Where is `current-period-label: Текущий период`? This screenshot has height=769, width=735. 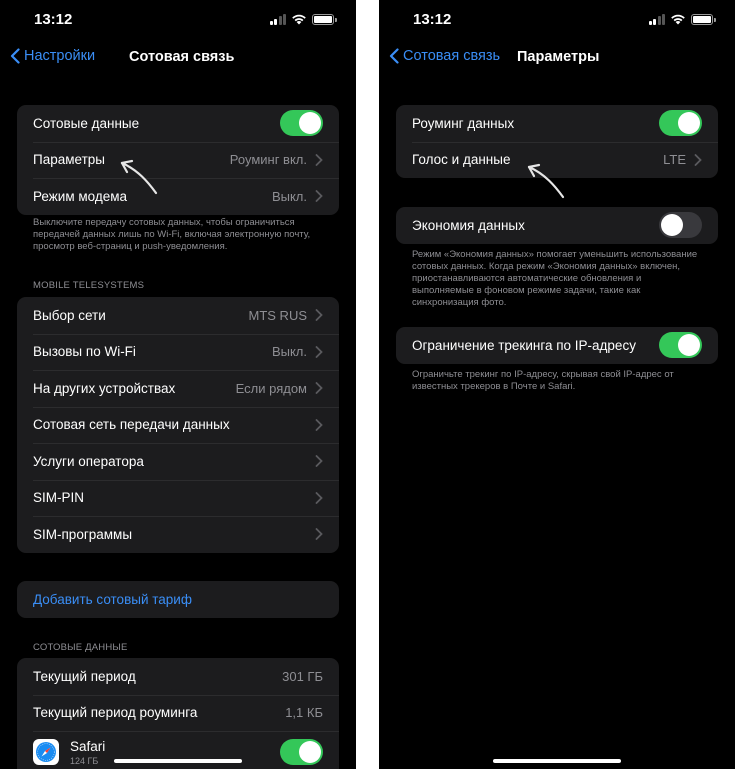
current-period-label: Текущий период is located at coordinates (84, 676).